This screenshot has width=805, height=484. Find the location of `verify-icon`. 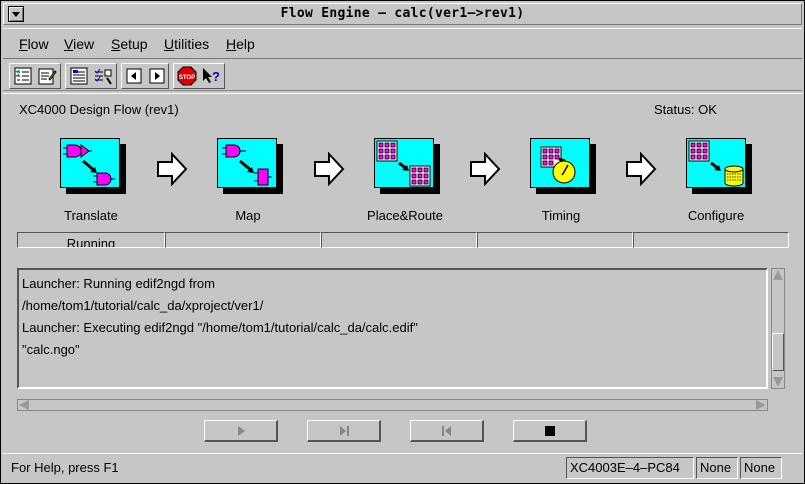

verify-icon is located at coordinates (103, 76).